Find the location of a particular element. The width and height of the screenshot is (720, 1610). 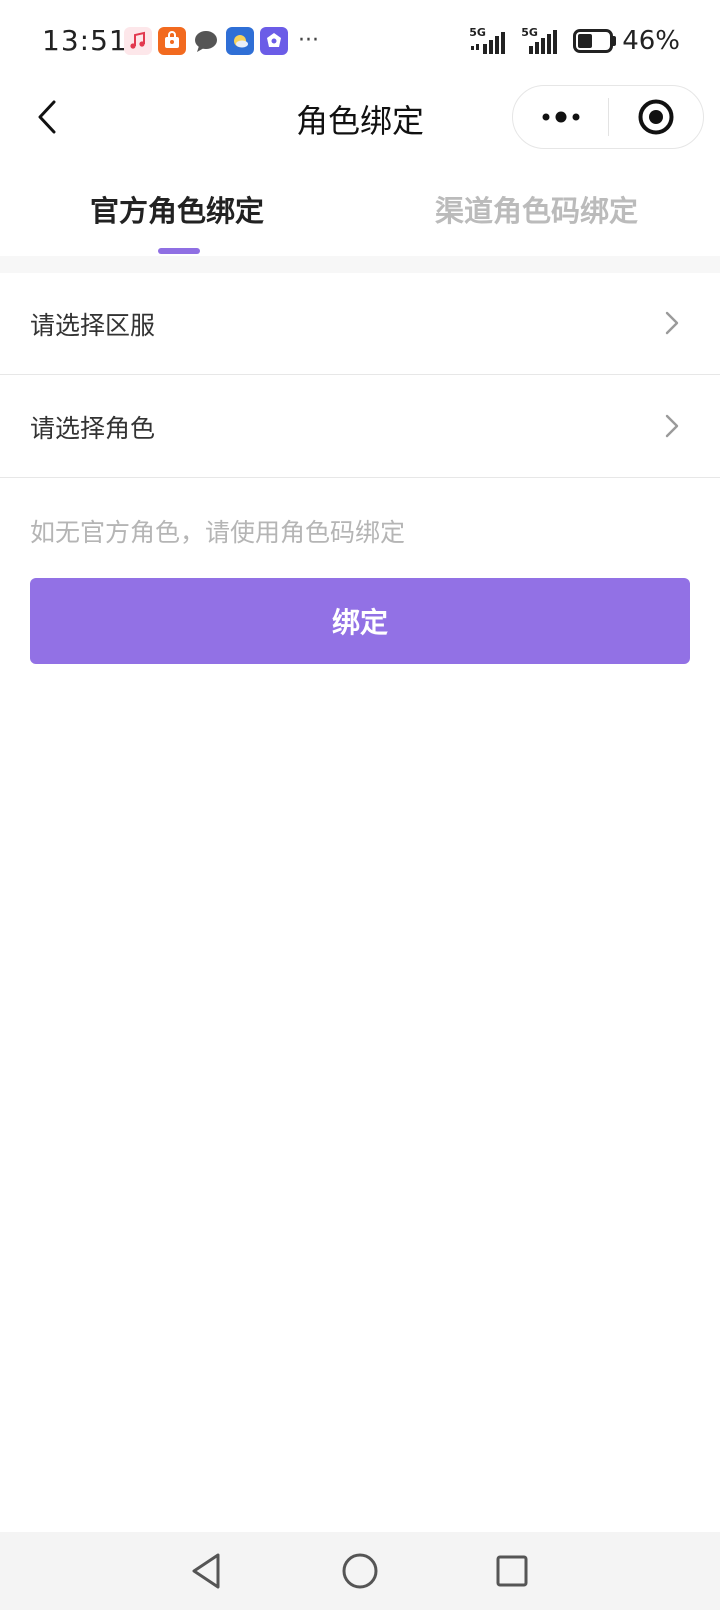

role-code-hint: 如无官方角色，请使用角色码绑定 is located at coordinates (218, 532).